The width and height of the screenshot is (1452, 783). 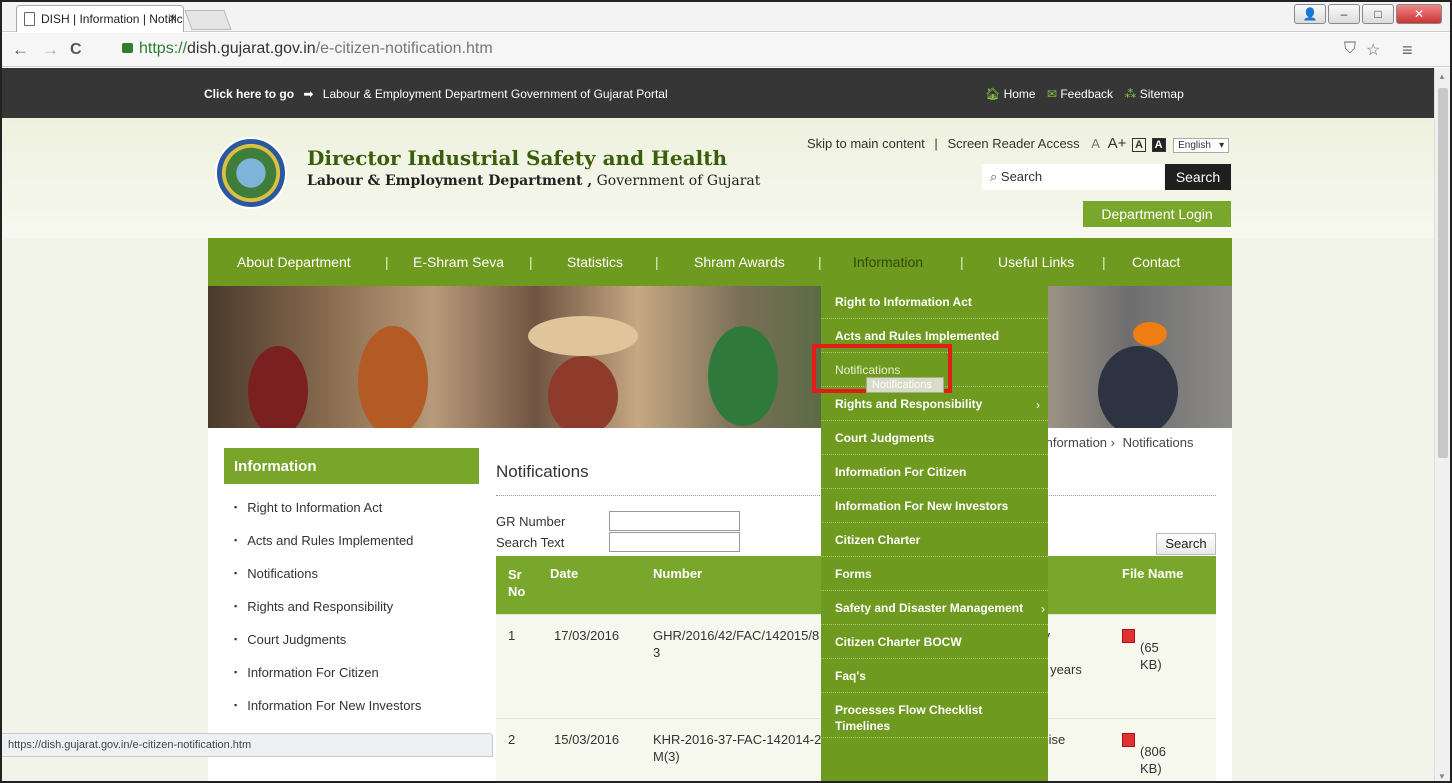 What do you see at coordinates (993, 94) in the screenshot?
I see `home-icon: 🏠︎` at bounding box center [993, 94].